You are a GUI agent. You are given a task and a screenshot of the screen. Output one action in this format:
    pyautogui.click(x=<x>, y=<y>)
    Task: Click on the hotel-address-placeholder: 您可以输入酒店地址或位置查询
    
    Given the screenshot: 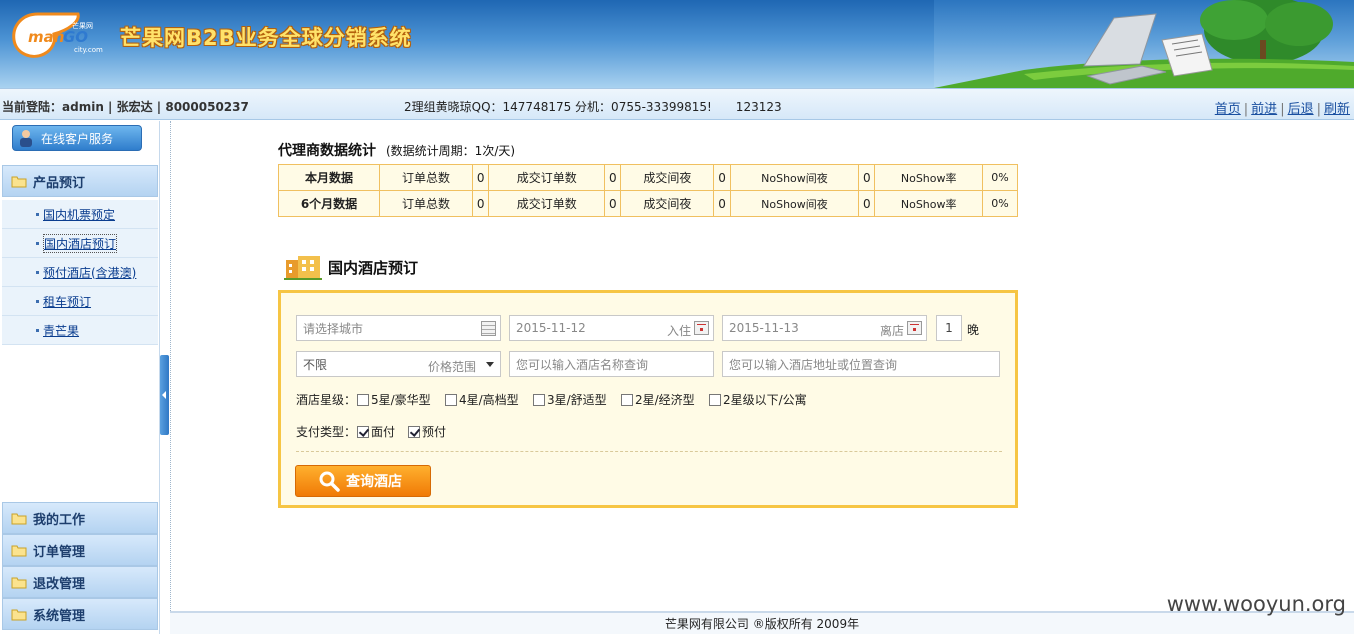 What is the action you would take?
    pyautogui.click(x=813, y=364)
    